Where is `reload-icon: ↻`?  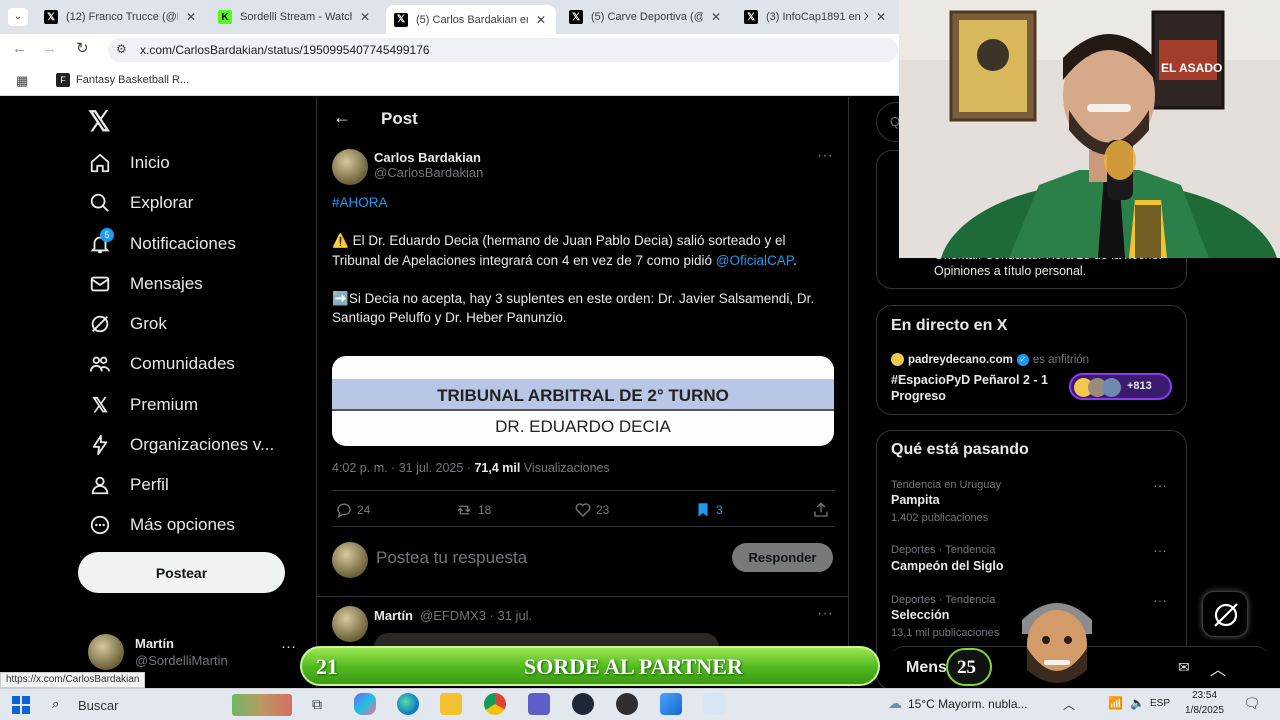 reload-icon: ↻ is located at coordinates (82, 48).